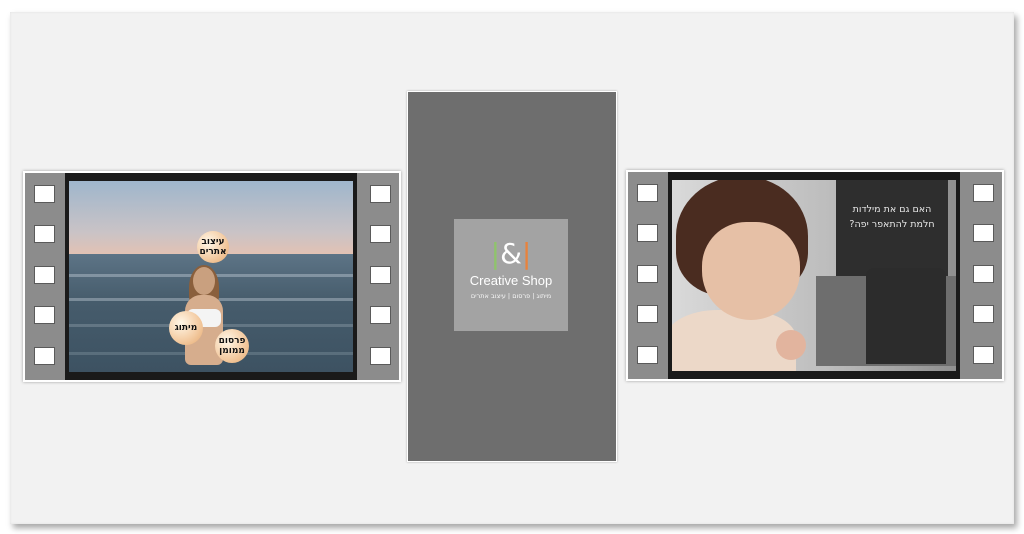  I want to click on caption-screen: האם גם את מילדות חלמת להתאפר יפה?, so click(892, 228).